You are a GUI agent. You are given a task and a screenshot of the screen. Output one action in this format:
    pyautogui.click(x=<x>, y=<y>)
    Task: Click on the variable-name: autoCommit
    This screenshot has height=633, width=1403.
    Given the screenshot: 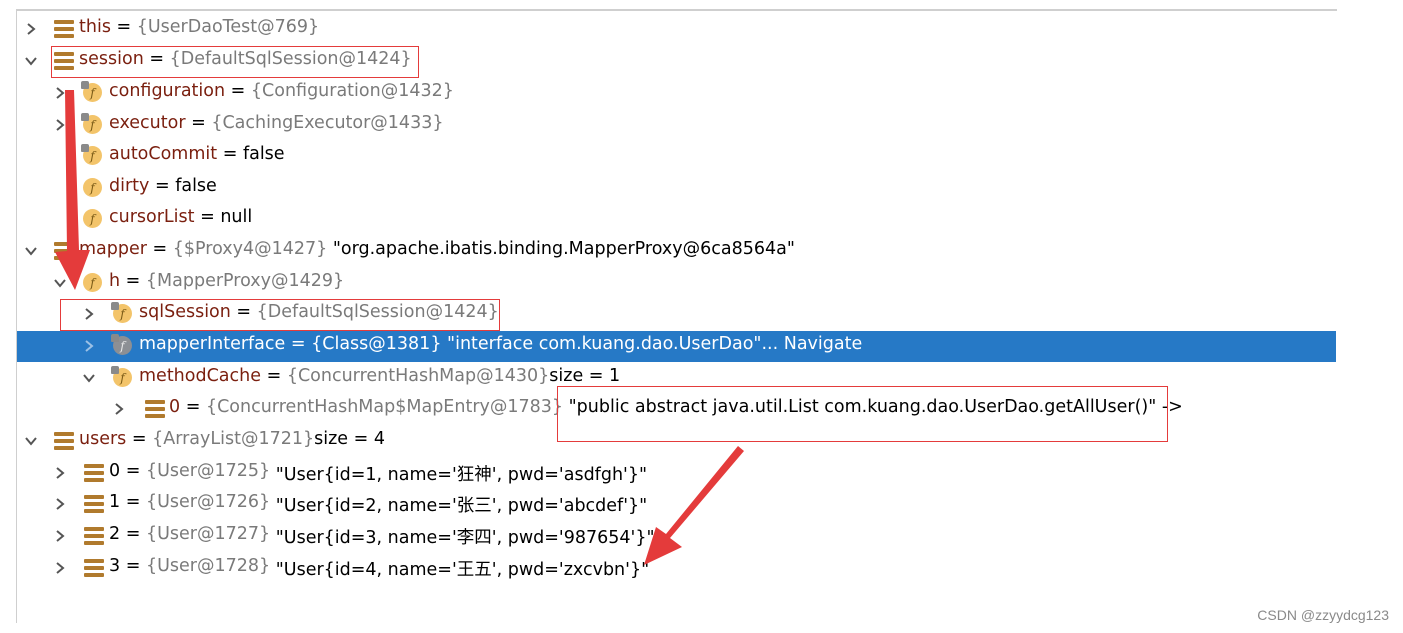 What is the action you would take?
    pyautogui.click(x=163, y=154)
    